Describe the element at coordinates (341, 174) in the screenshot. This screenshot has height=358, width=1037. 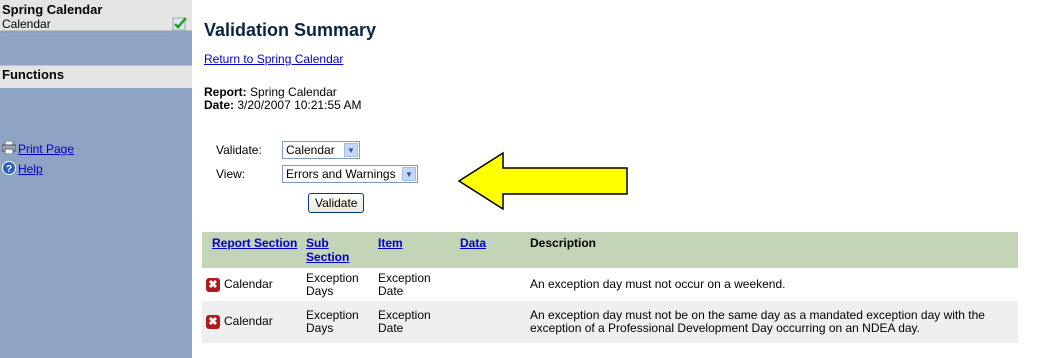
I see `view-select-value: Errors and Warnings` at that location.